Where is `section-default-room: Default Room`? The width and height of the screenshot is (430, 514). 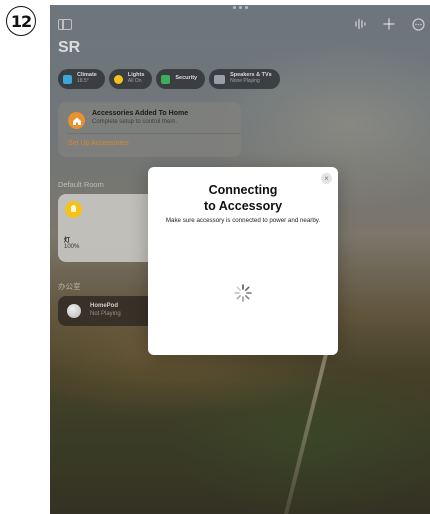
section-default-room: Default Room is located at coordinates (81, 184).